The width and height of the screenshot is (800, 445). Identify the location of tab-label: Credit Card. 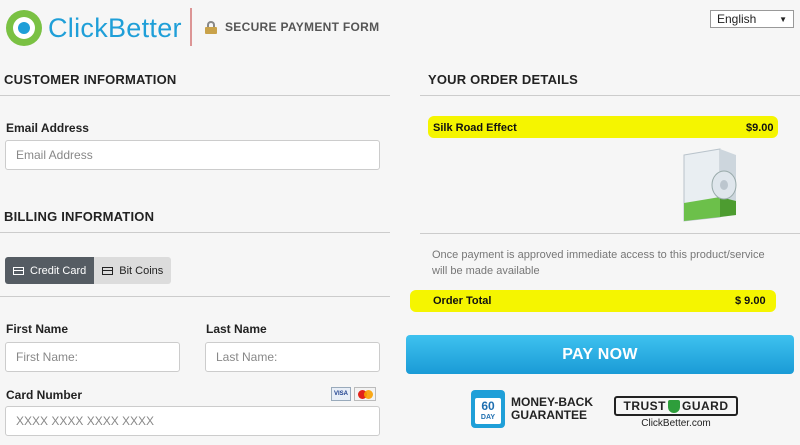
(58, 270).